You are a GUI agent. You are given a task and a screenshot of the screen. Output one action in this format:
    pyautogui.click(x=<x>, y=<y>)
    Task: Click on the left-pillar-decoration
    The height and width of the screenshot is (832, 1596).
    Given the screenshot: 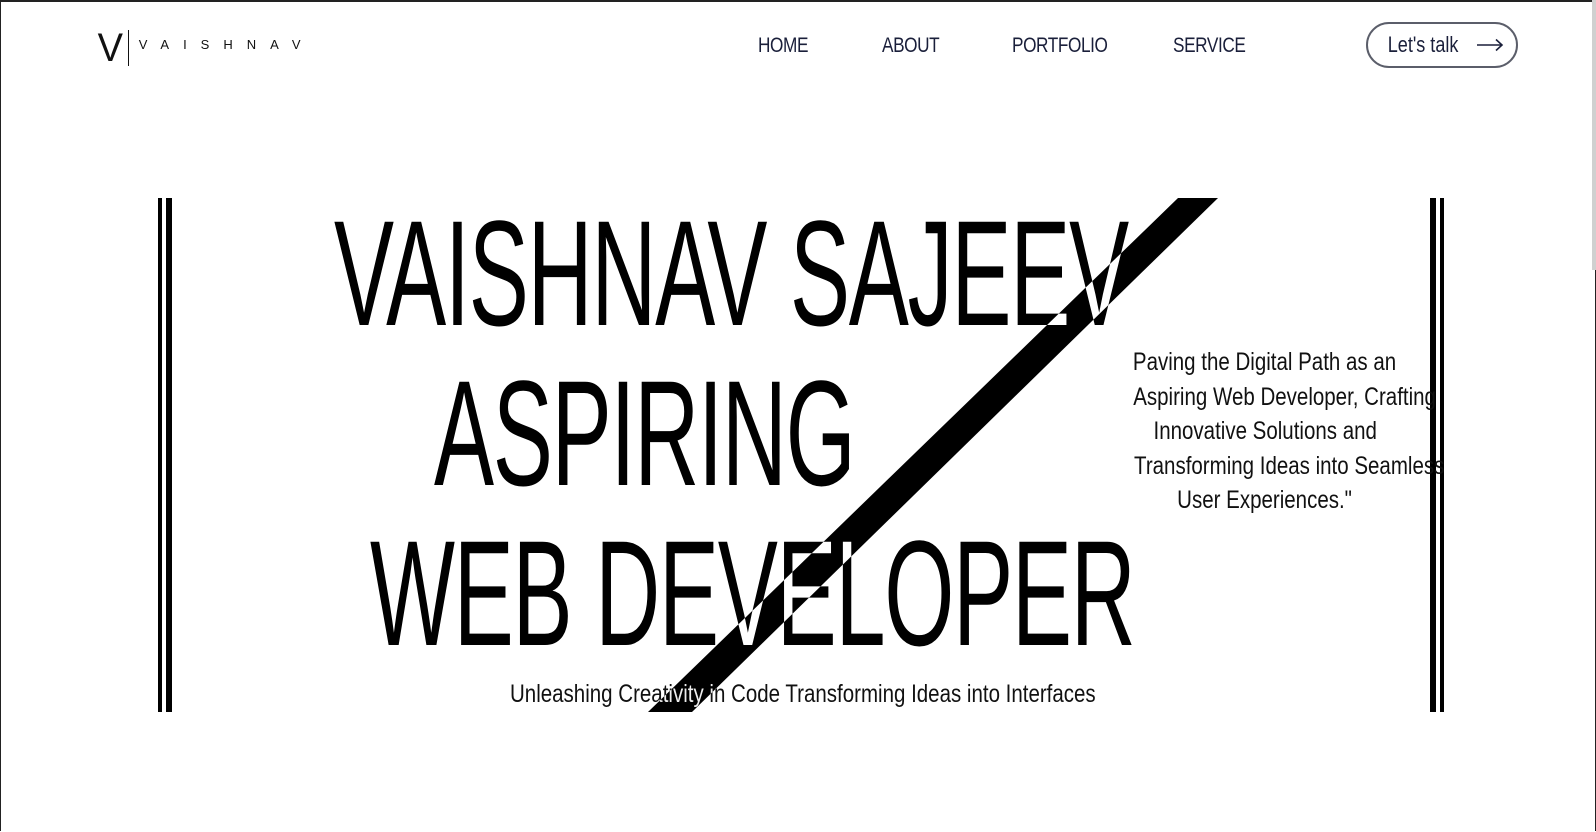 What is the action you would take?
    pyautogui.click(x=165, y=455)
    